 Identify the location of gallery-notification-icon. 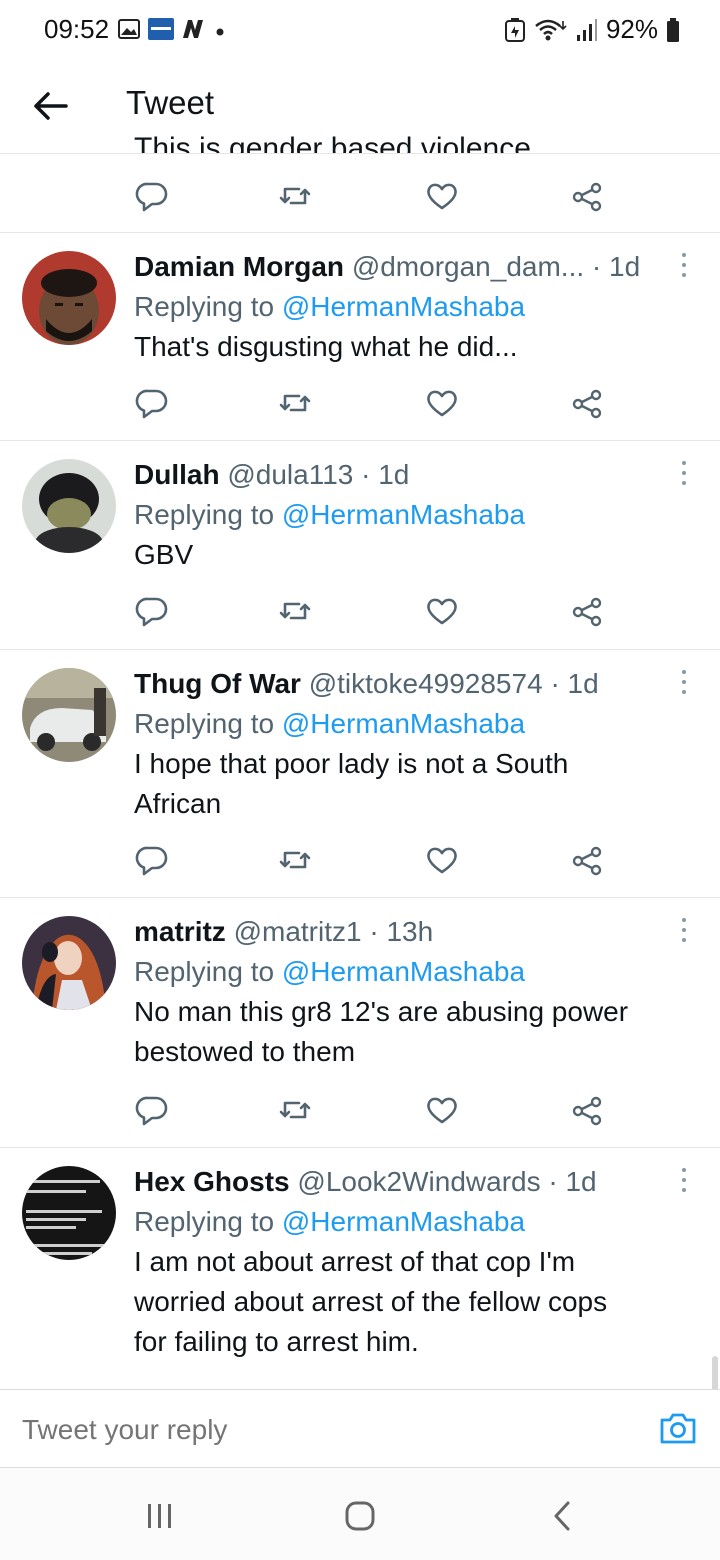
(129, 29).